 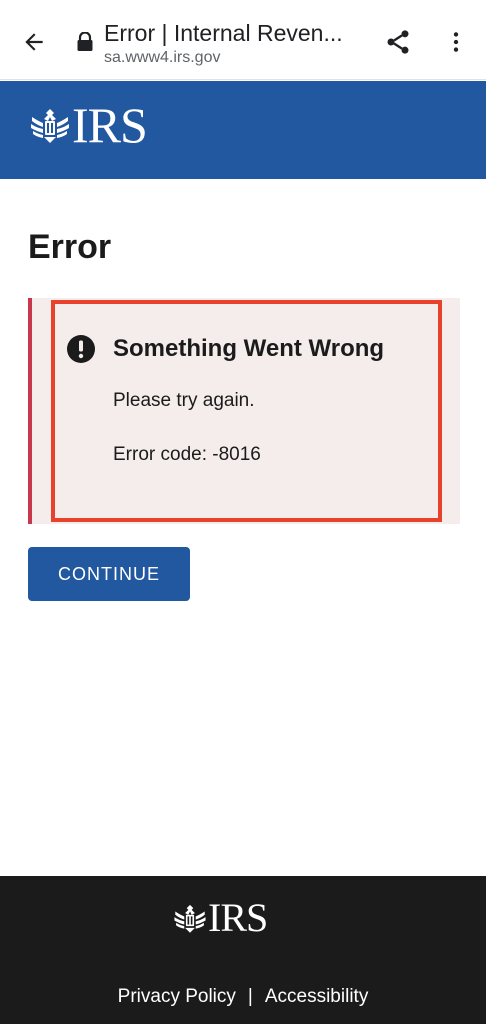 I want to click on logo-text: IRS, so click(x=110, y=125).